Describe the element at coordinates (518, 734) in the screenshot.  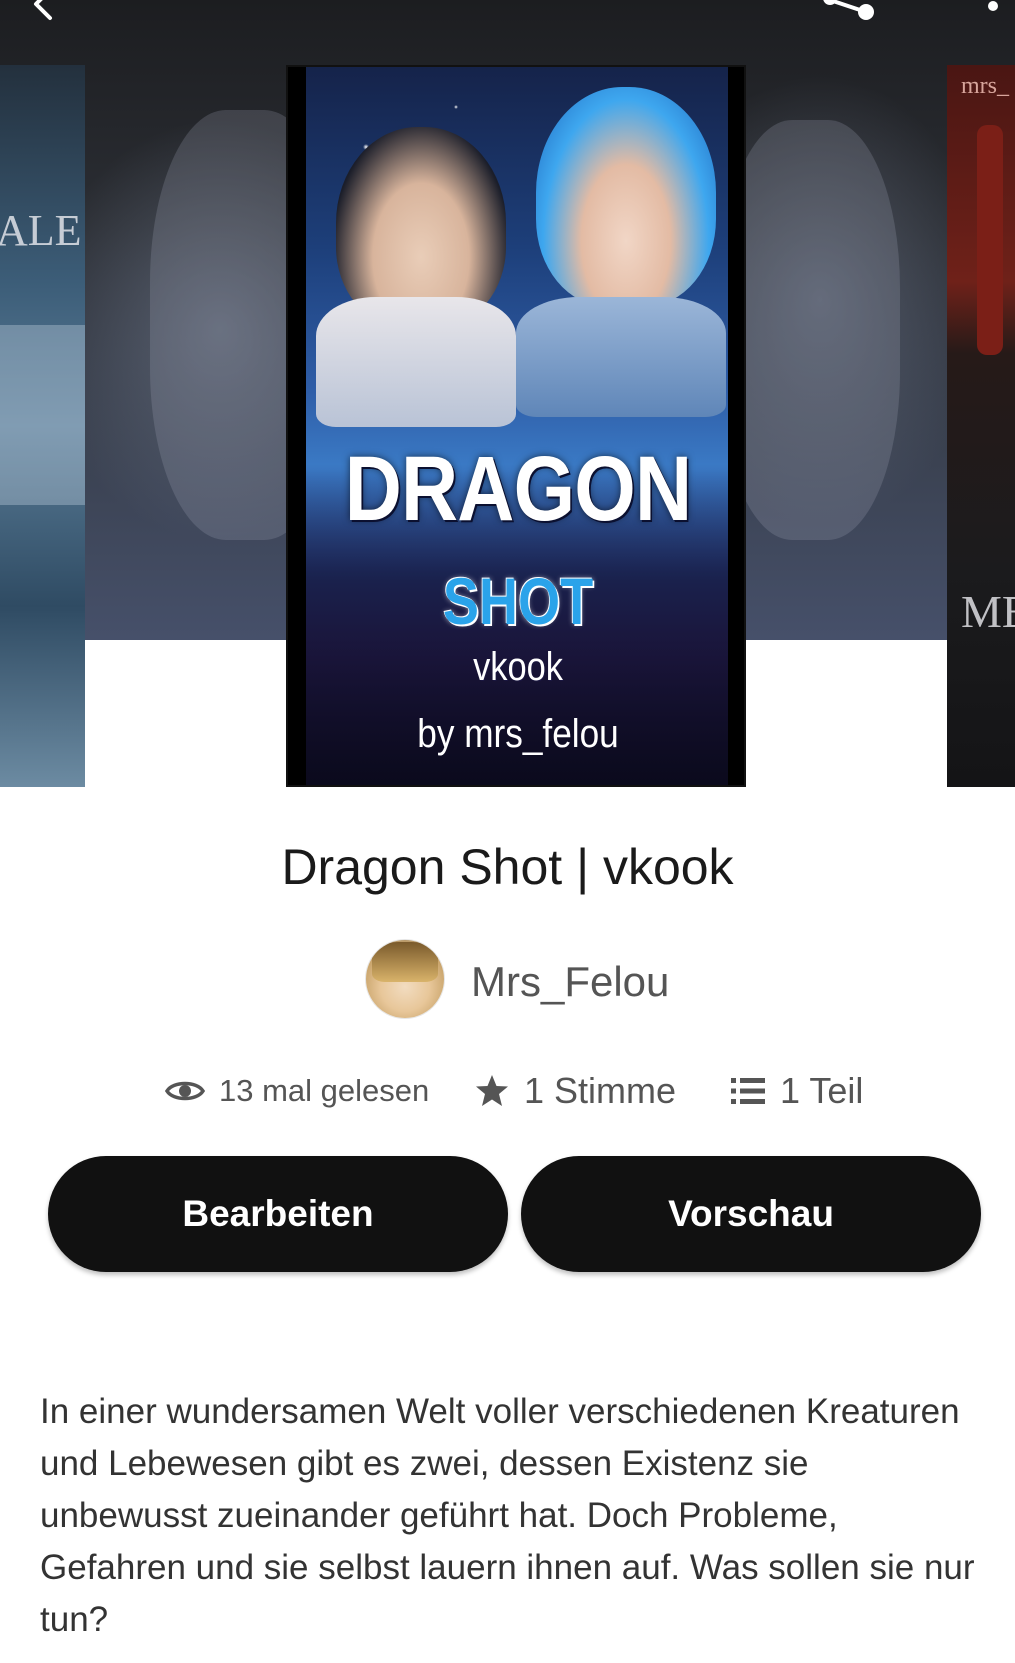
I see `cover-byline: by mrs_felou` at that location.